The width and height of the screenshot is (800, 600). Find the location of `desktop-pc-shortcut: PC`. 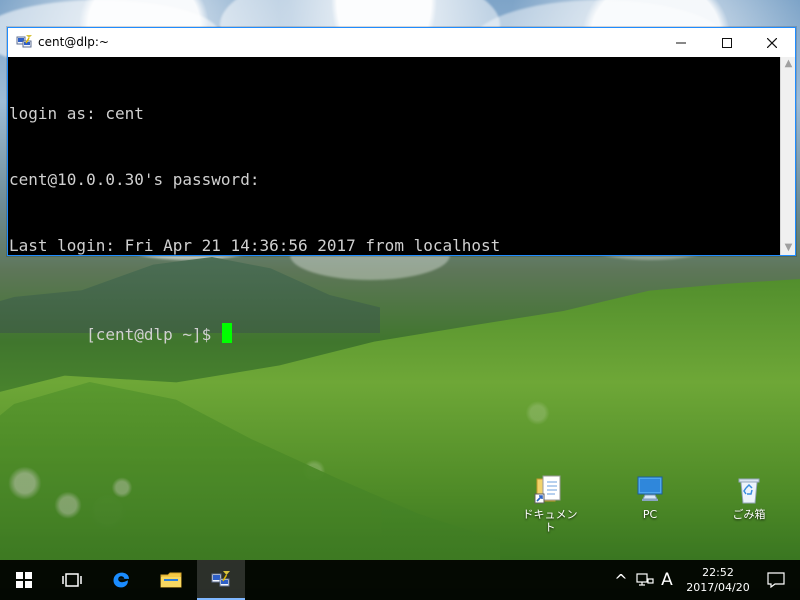

desktop-pc-shortcut: PC is located at coordinates (650, 501).